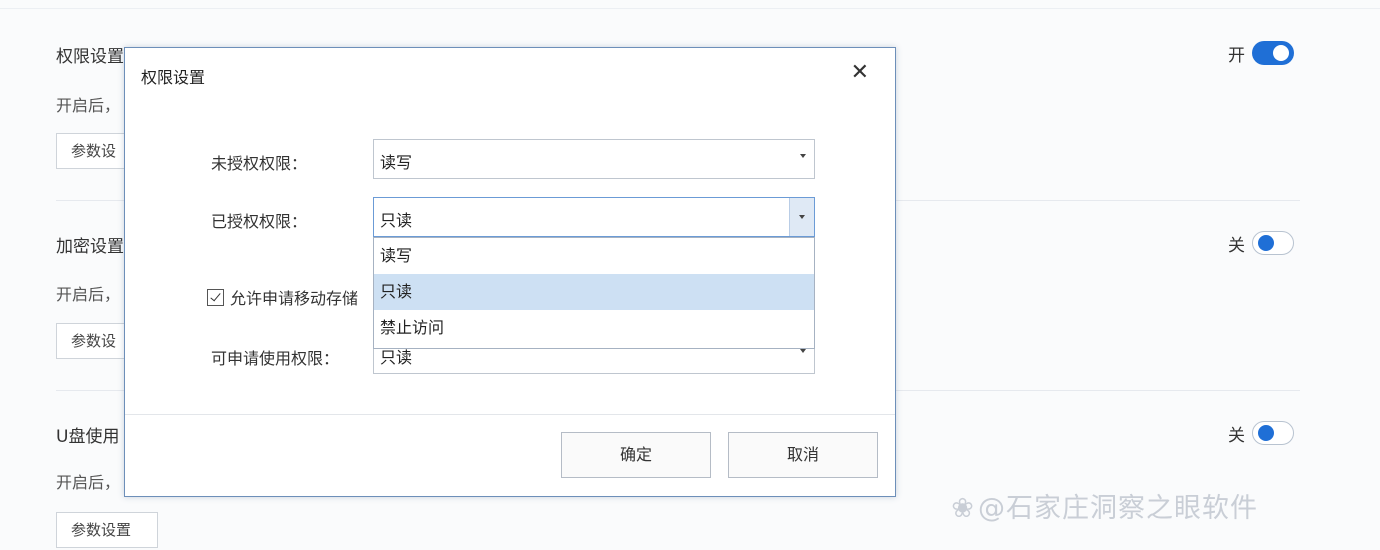 The image size is (1380, 550). I want to click on dialog-title: 权限设置, so click(173, 77).